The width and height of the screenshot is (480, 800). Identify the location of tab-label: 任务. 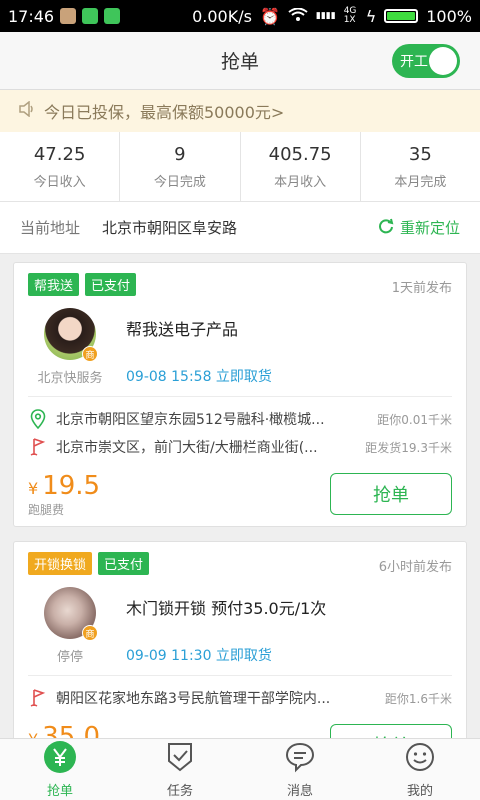
(179, 791).